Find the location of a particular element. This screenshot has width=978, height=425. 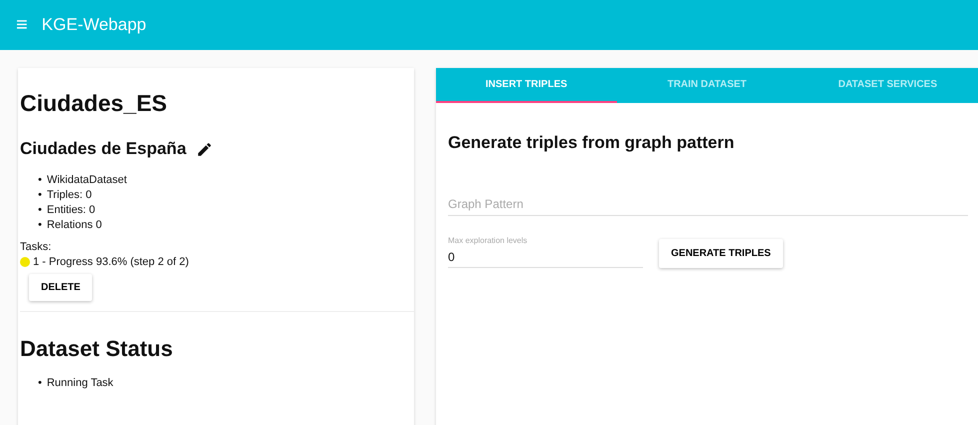

dataset-info-item: WikidataDataset is located at coordinates (86, 180).